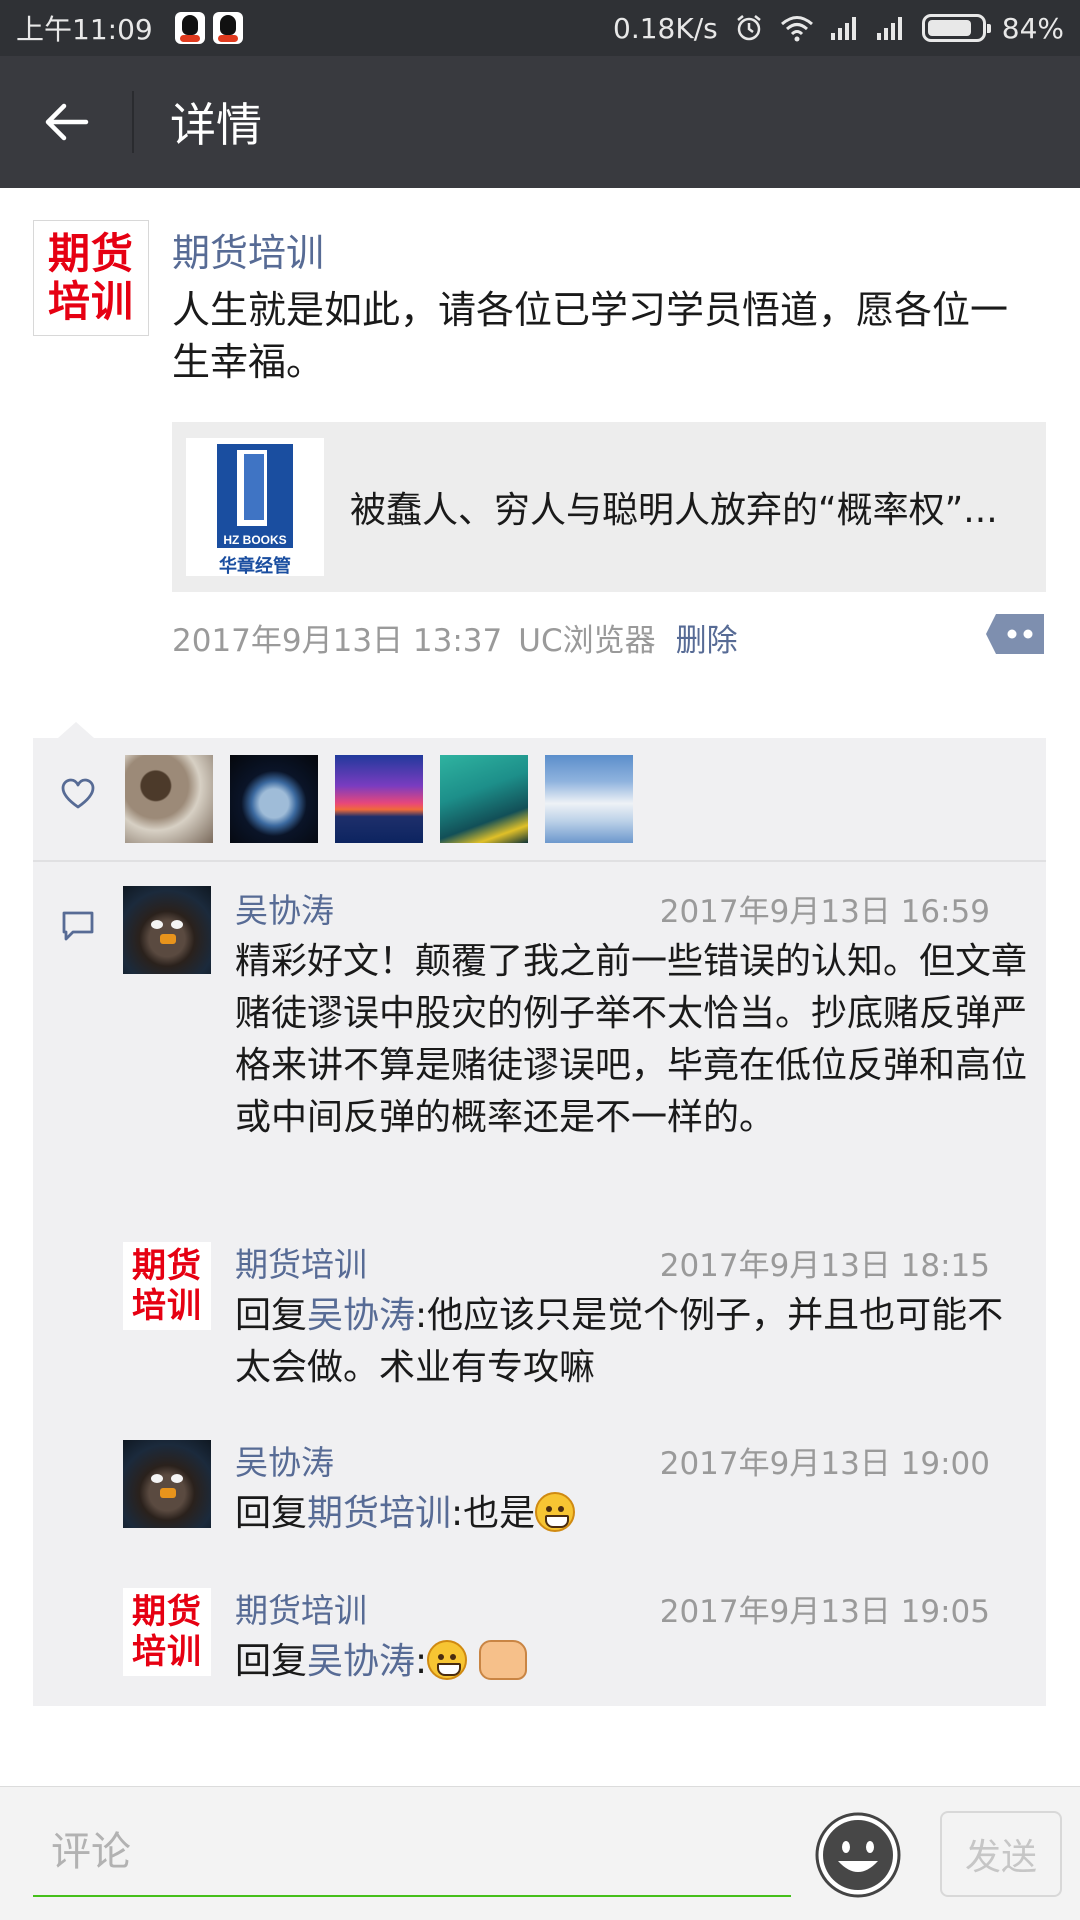  Describe the element at coordinates (78, 793) in the screenshot. I see `heart-icon` at that location.